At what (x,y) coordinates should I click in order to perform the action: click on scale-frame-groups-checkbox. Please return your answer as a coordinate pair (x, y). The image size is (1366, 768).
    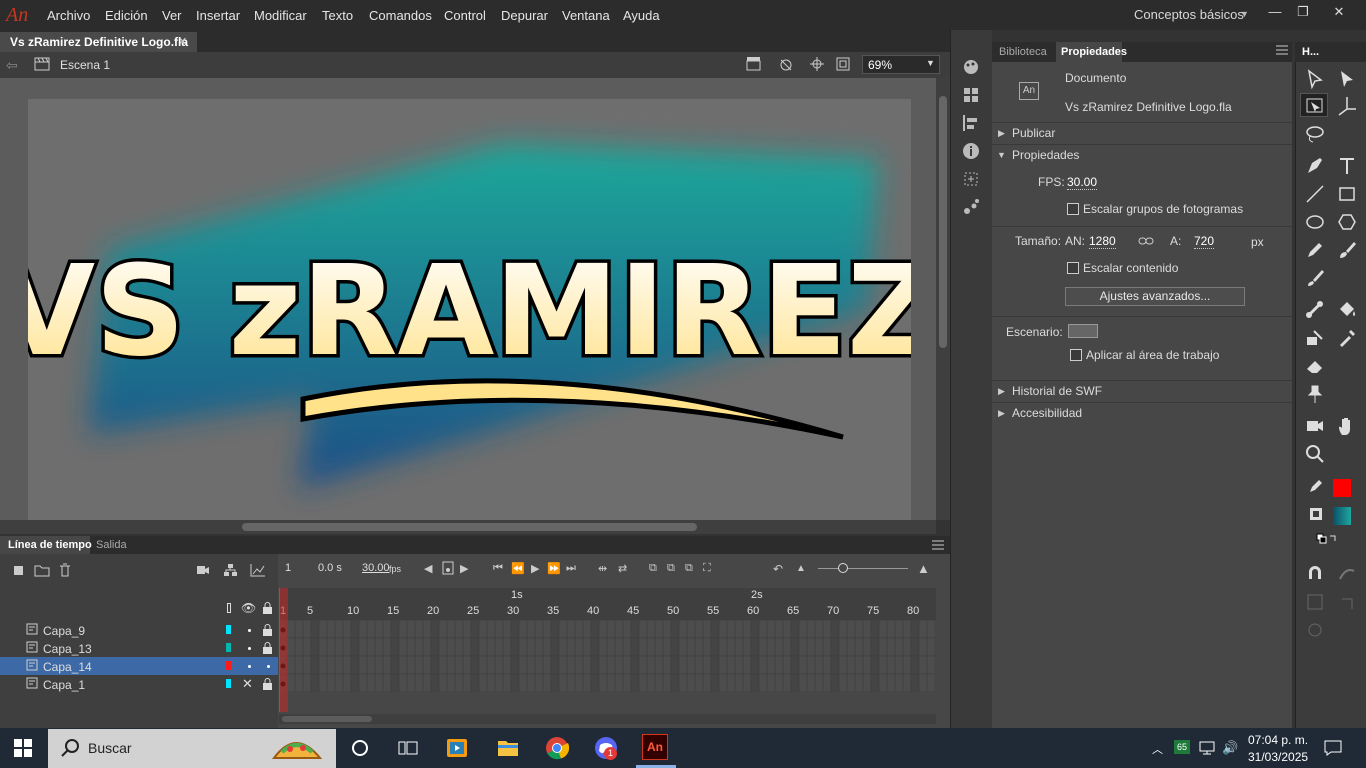
    Looking at the image, I should click on (1073, 209).